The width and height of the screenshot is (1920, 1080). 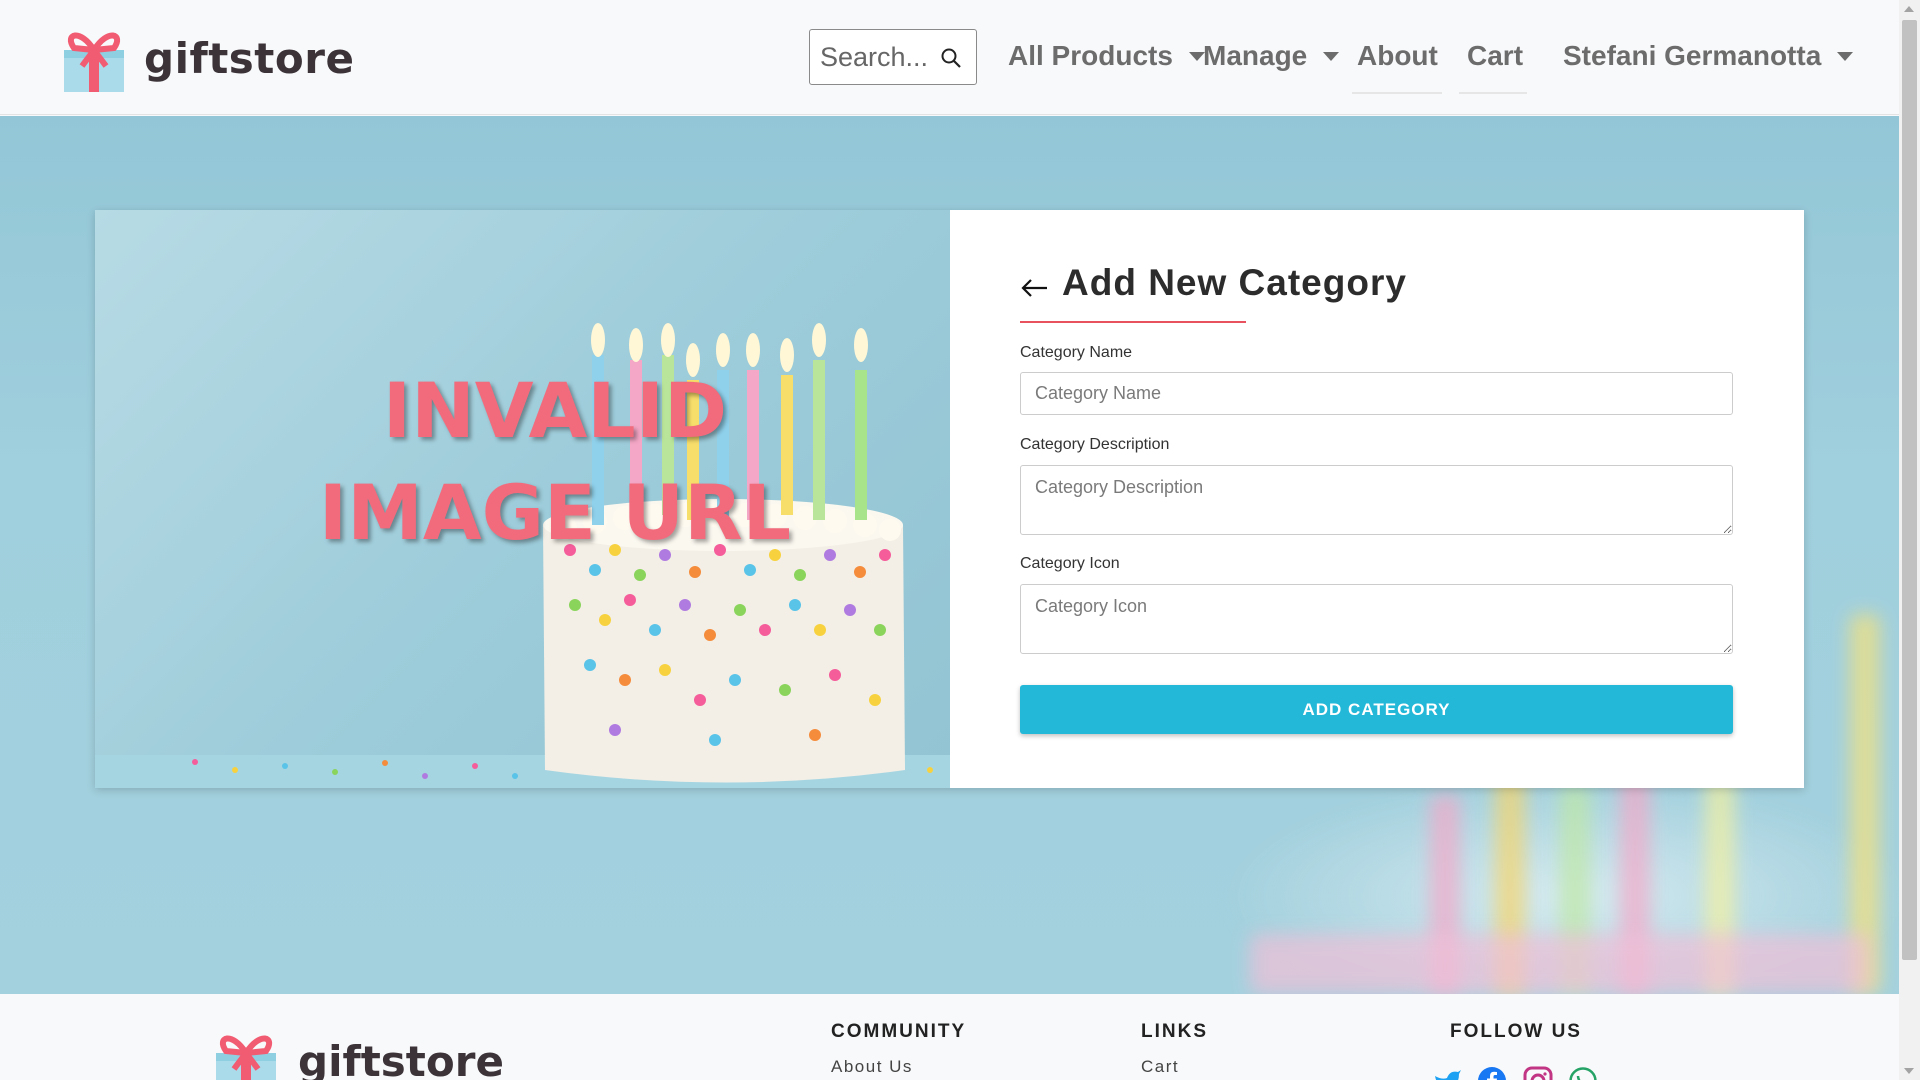 I want to click on nav-user-menu: Stefani Germanotta, so click(x=1708, y=56).